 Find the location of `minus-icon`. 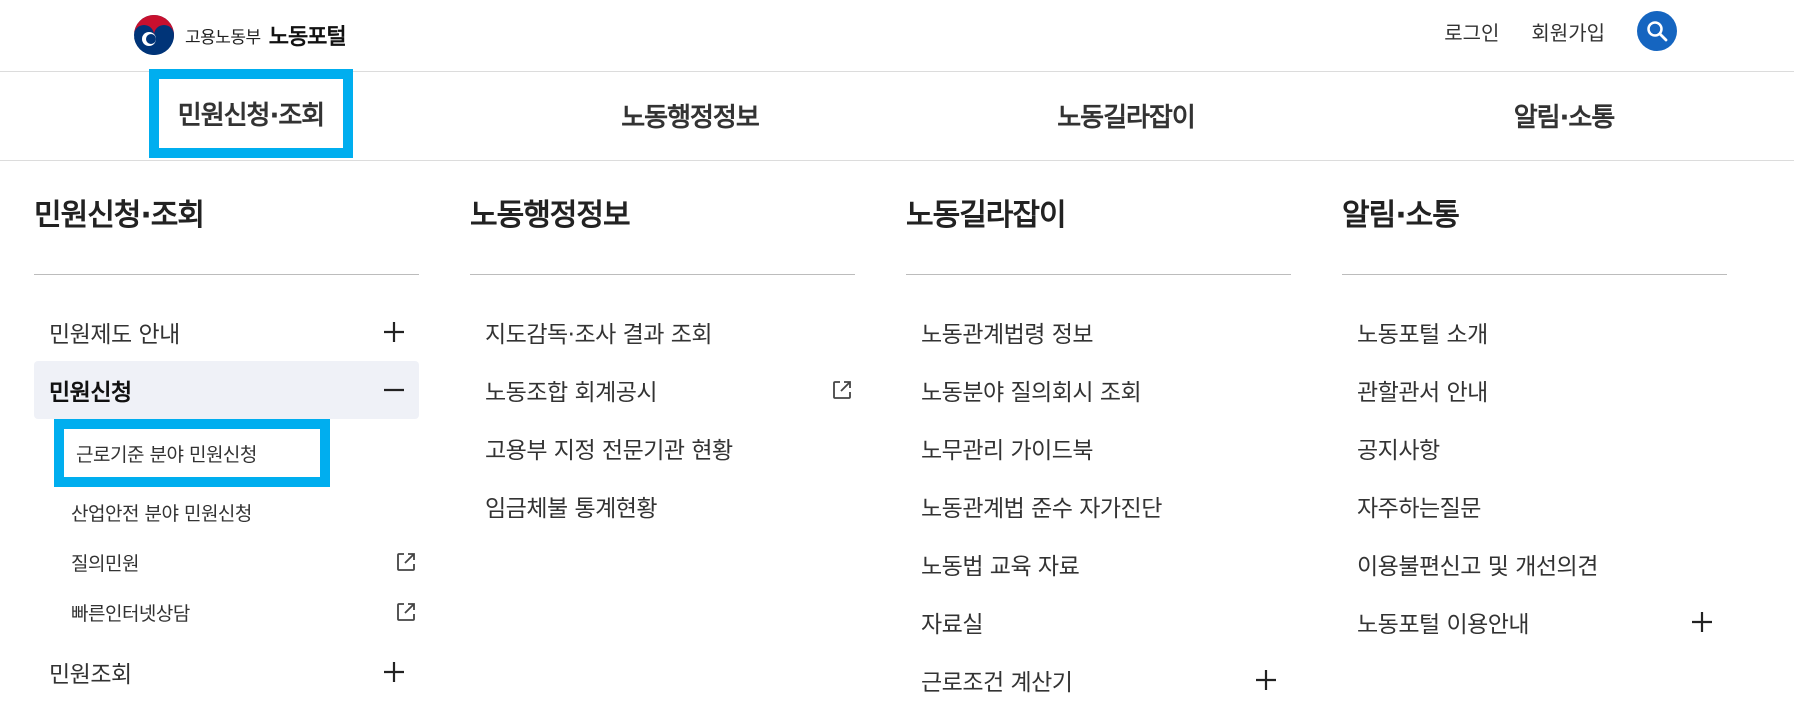

minus-icon is located at coordinates (394, 390).